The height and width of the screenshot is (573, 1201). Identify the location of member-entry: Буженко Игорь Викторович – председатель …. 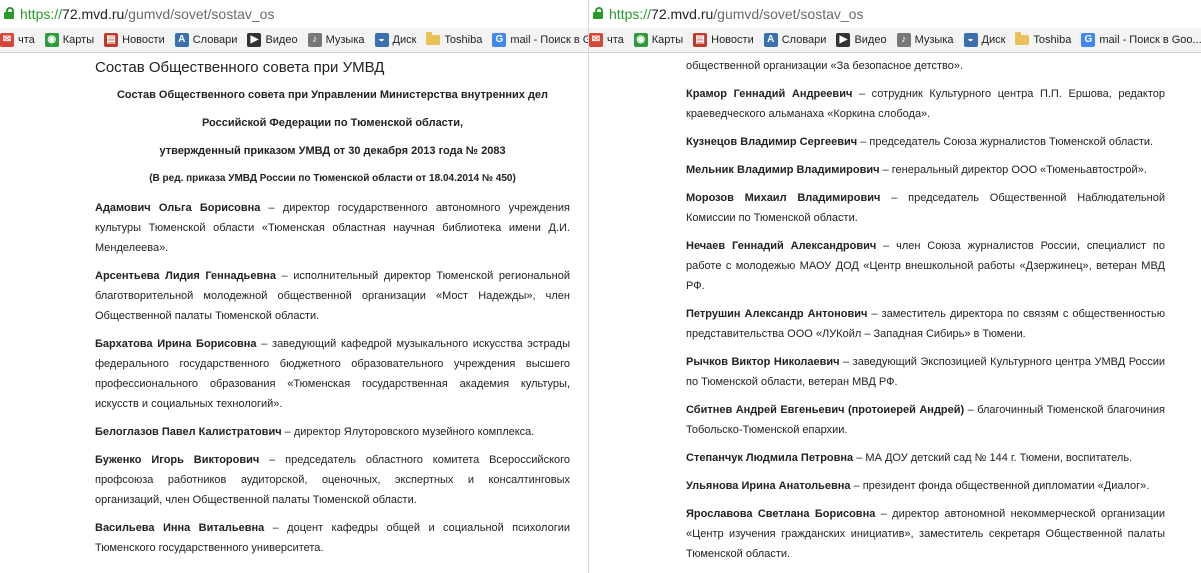
(332, 480).